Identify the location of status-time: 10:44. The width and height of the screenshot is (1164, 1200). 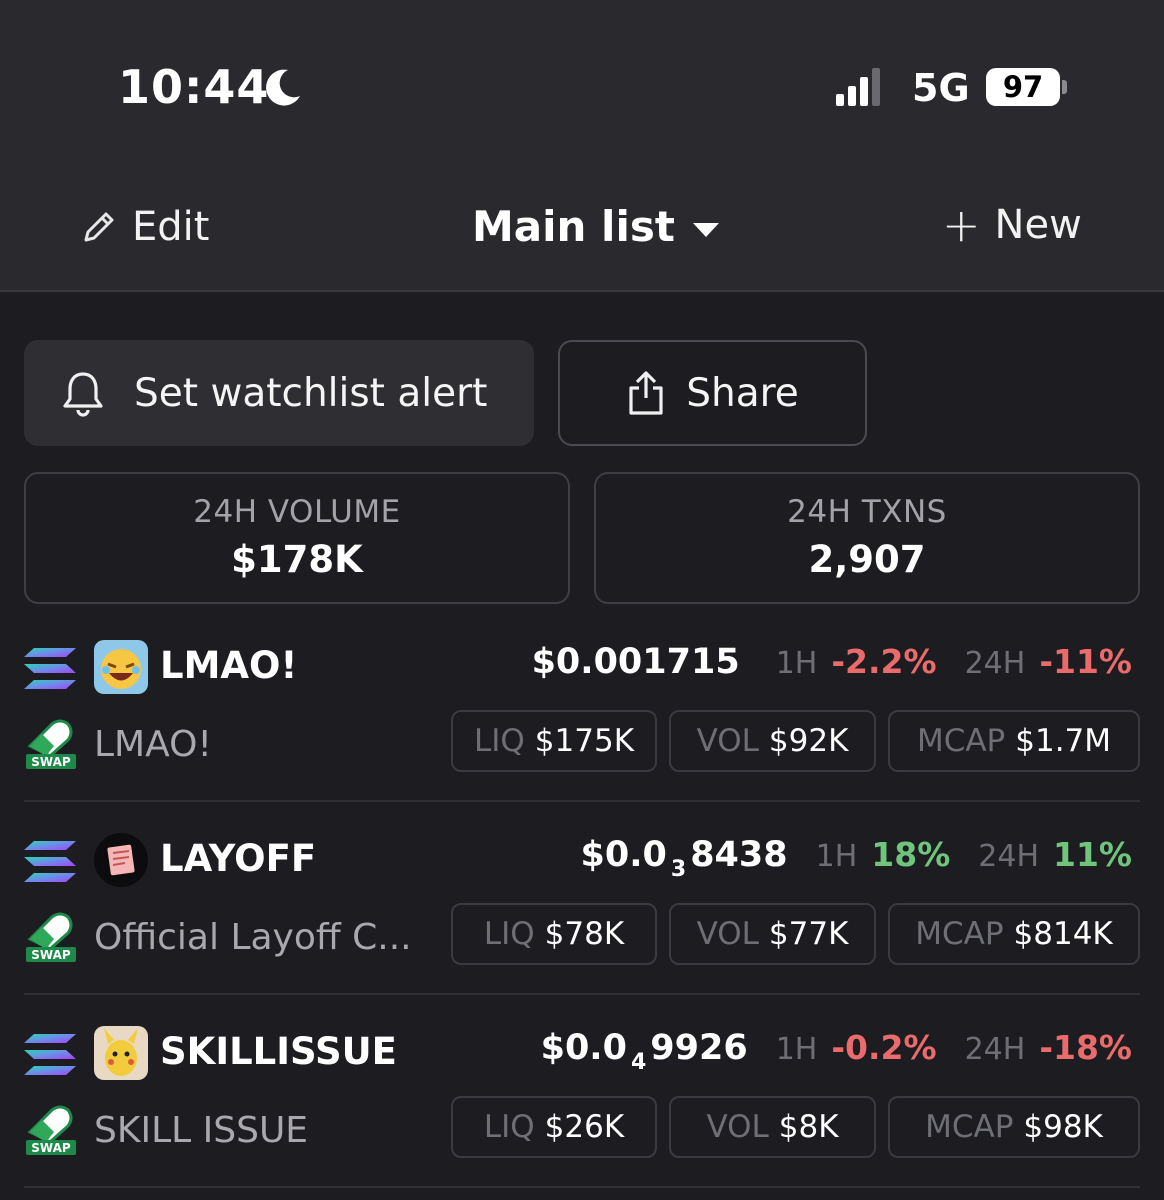
(194, 87).